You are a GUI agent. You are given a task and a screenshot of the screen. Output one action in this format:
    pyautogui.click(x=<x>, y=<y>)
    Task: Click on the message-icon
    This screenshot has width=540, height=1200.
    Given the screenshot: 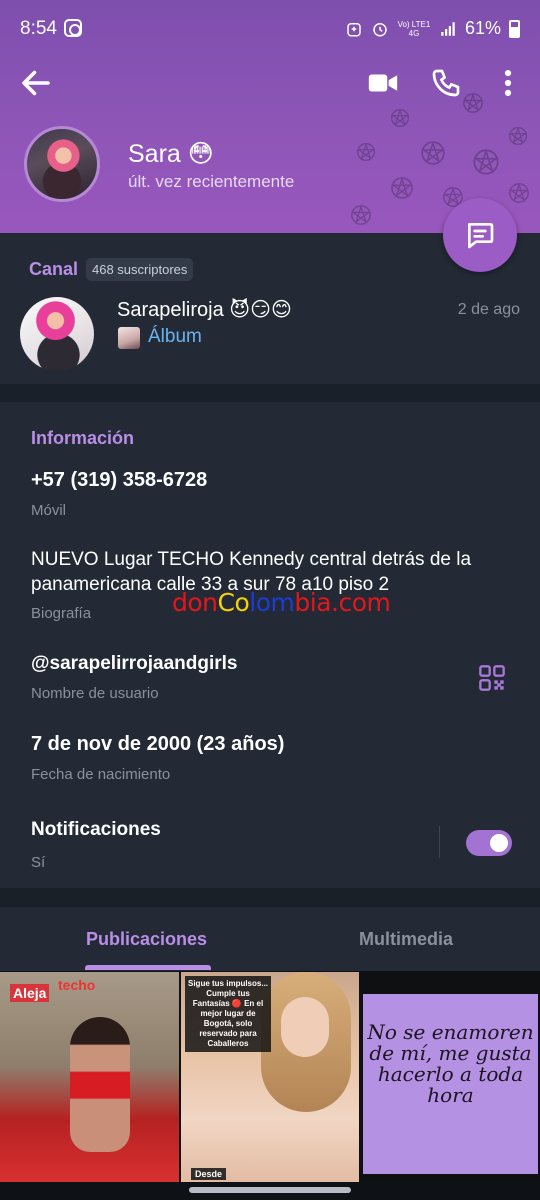 What is the action you would take?
    pyautogui.click(x=481, y=236)
    